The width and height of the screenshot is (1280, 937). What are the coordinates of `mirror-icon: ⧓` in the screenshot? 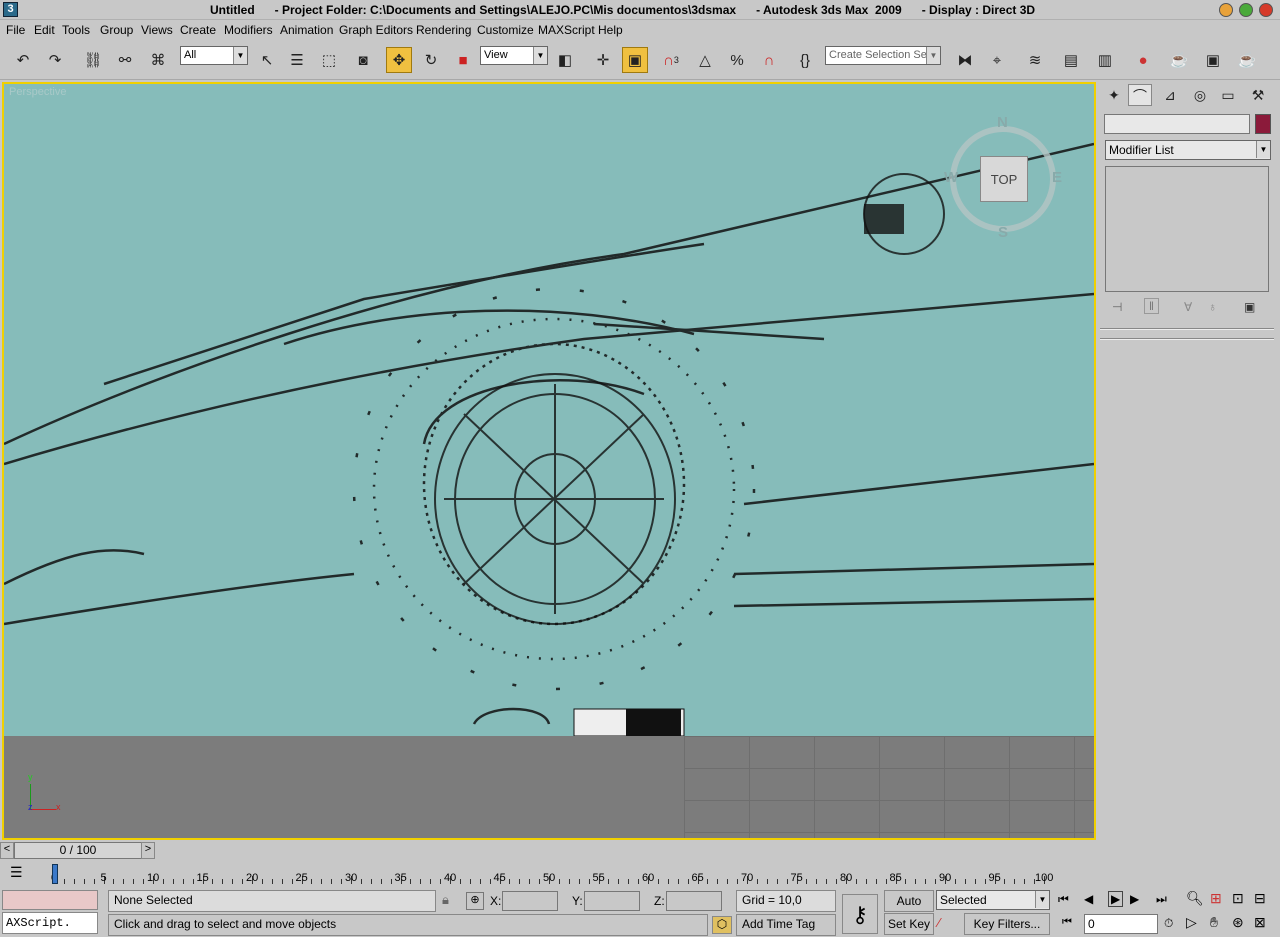 It's located at (965, 60).